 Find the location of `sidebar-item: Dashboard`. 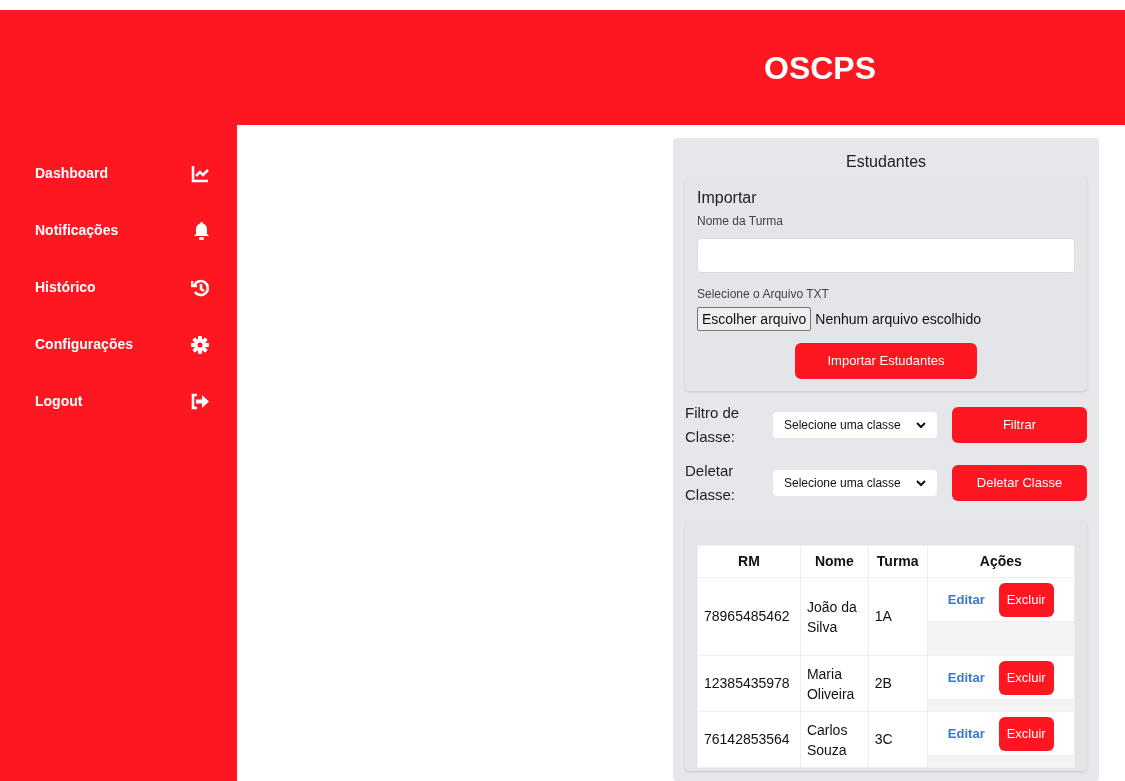

sidebar-item: Dashboard is located at coordinates (118, 173).